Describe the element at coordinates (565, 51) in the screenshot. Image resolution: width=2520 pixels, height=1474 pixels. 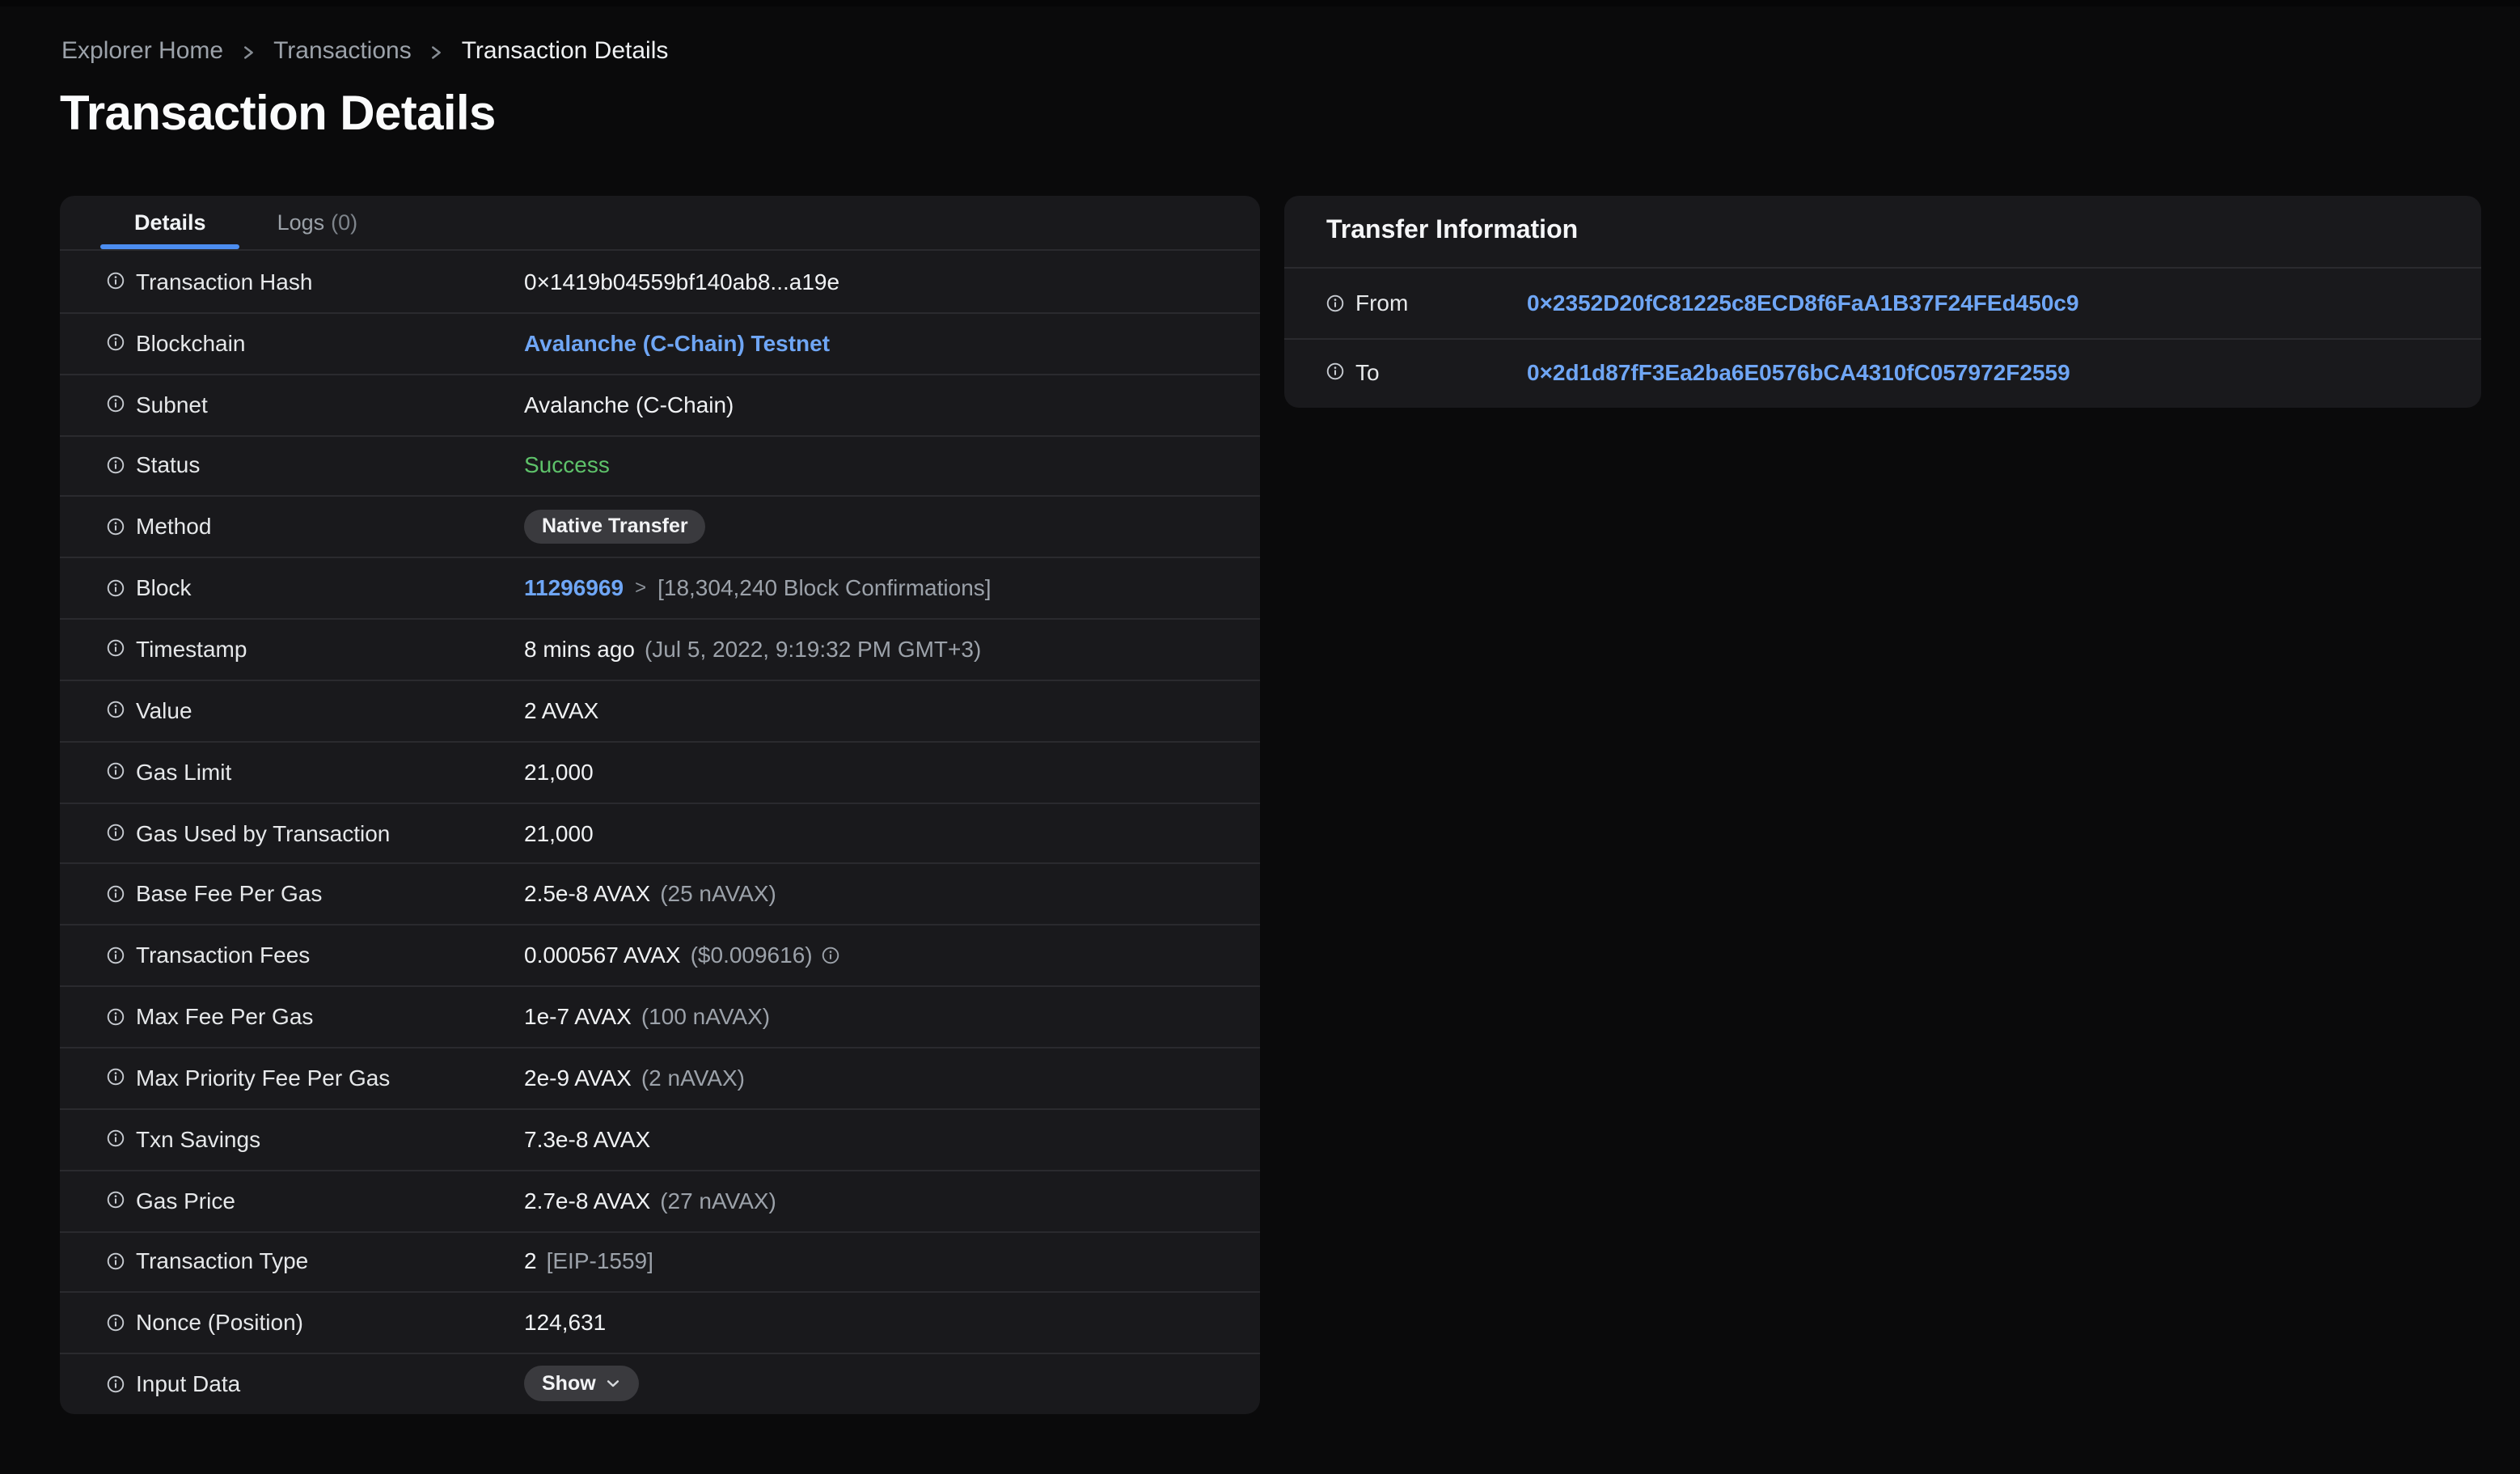
I see `breadcrumb-current-page: Transaction Details` at that location.